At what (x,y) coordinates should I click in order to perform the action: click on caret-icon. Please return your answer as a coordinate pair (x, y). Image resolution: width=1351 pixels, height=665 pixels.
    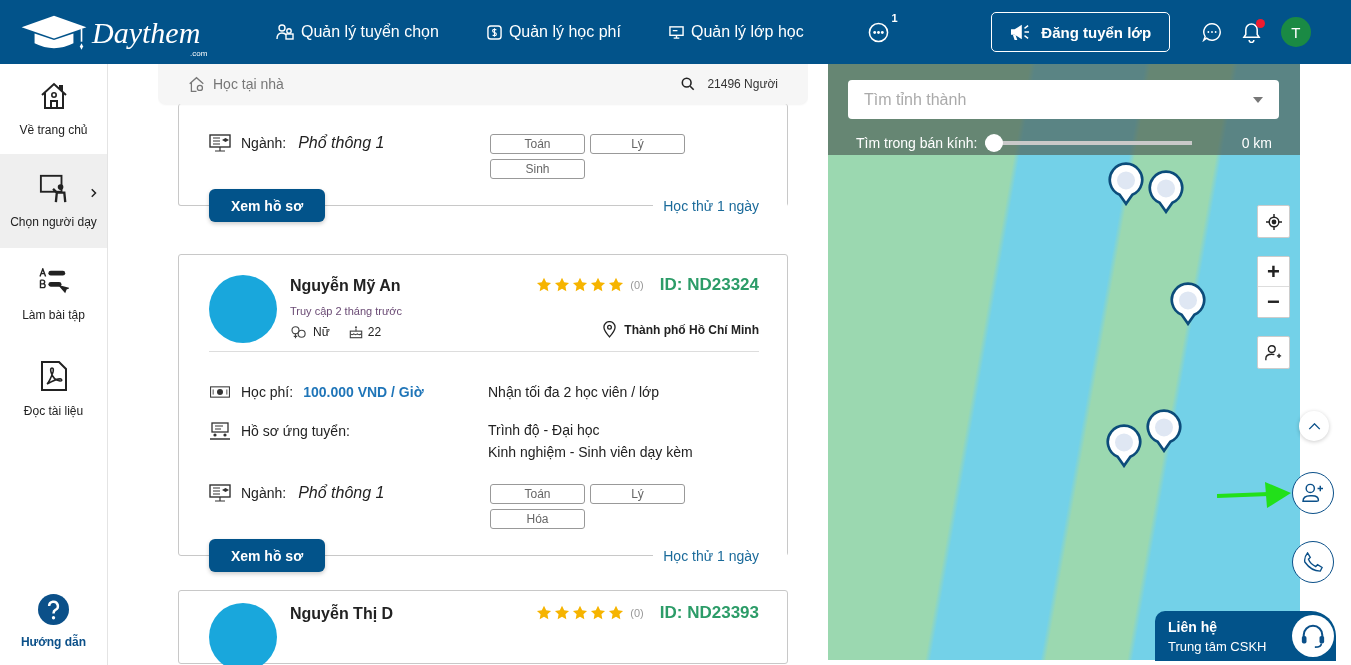
    Looking at the image, I should click on (1258, 99).